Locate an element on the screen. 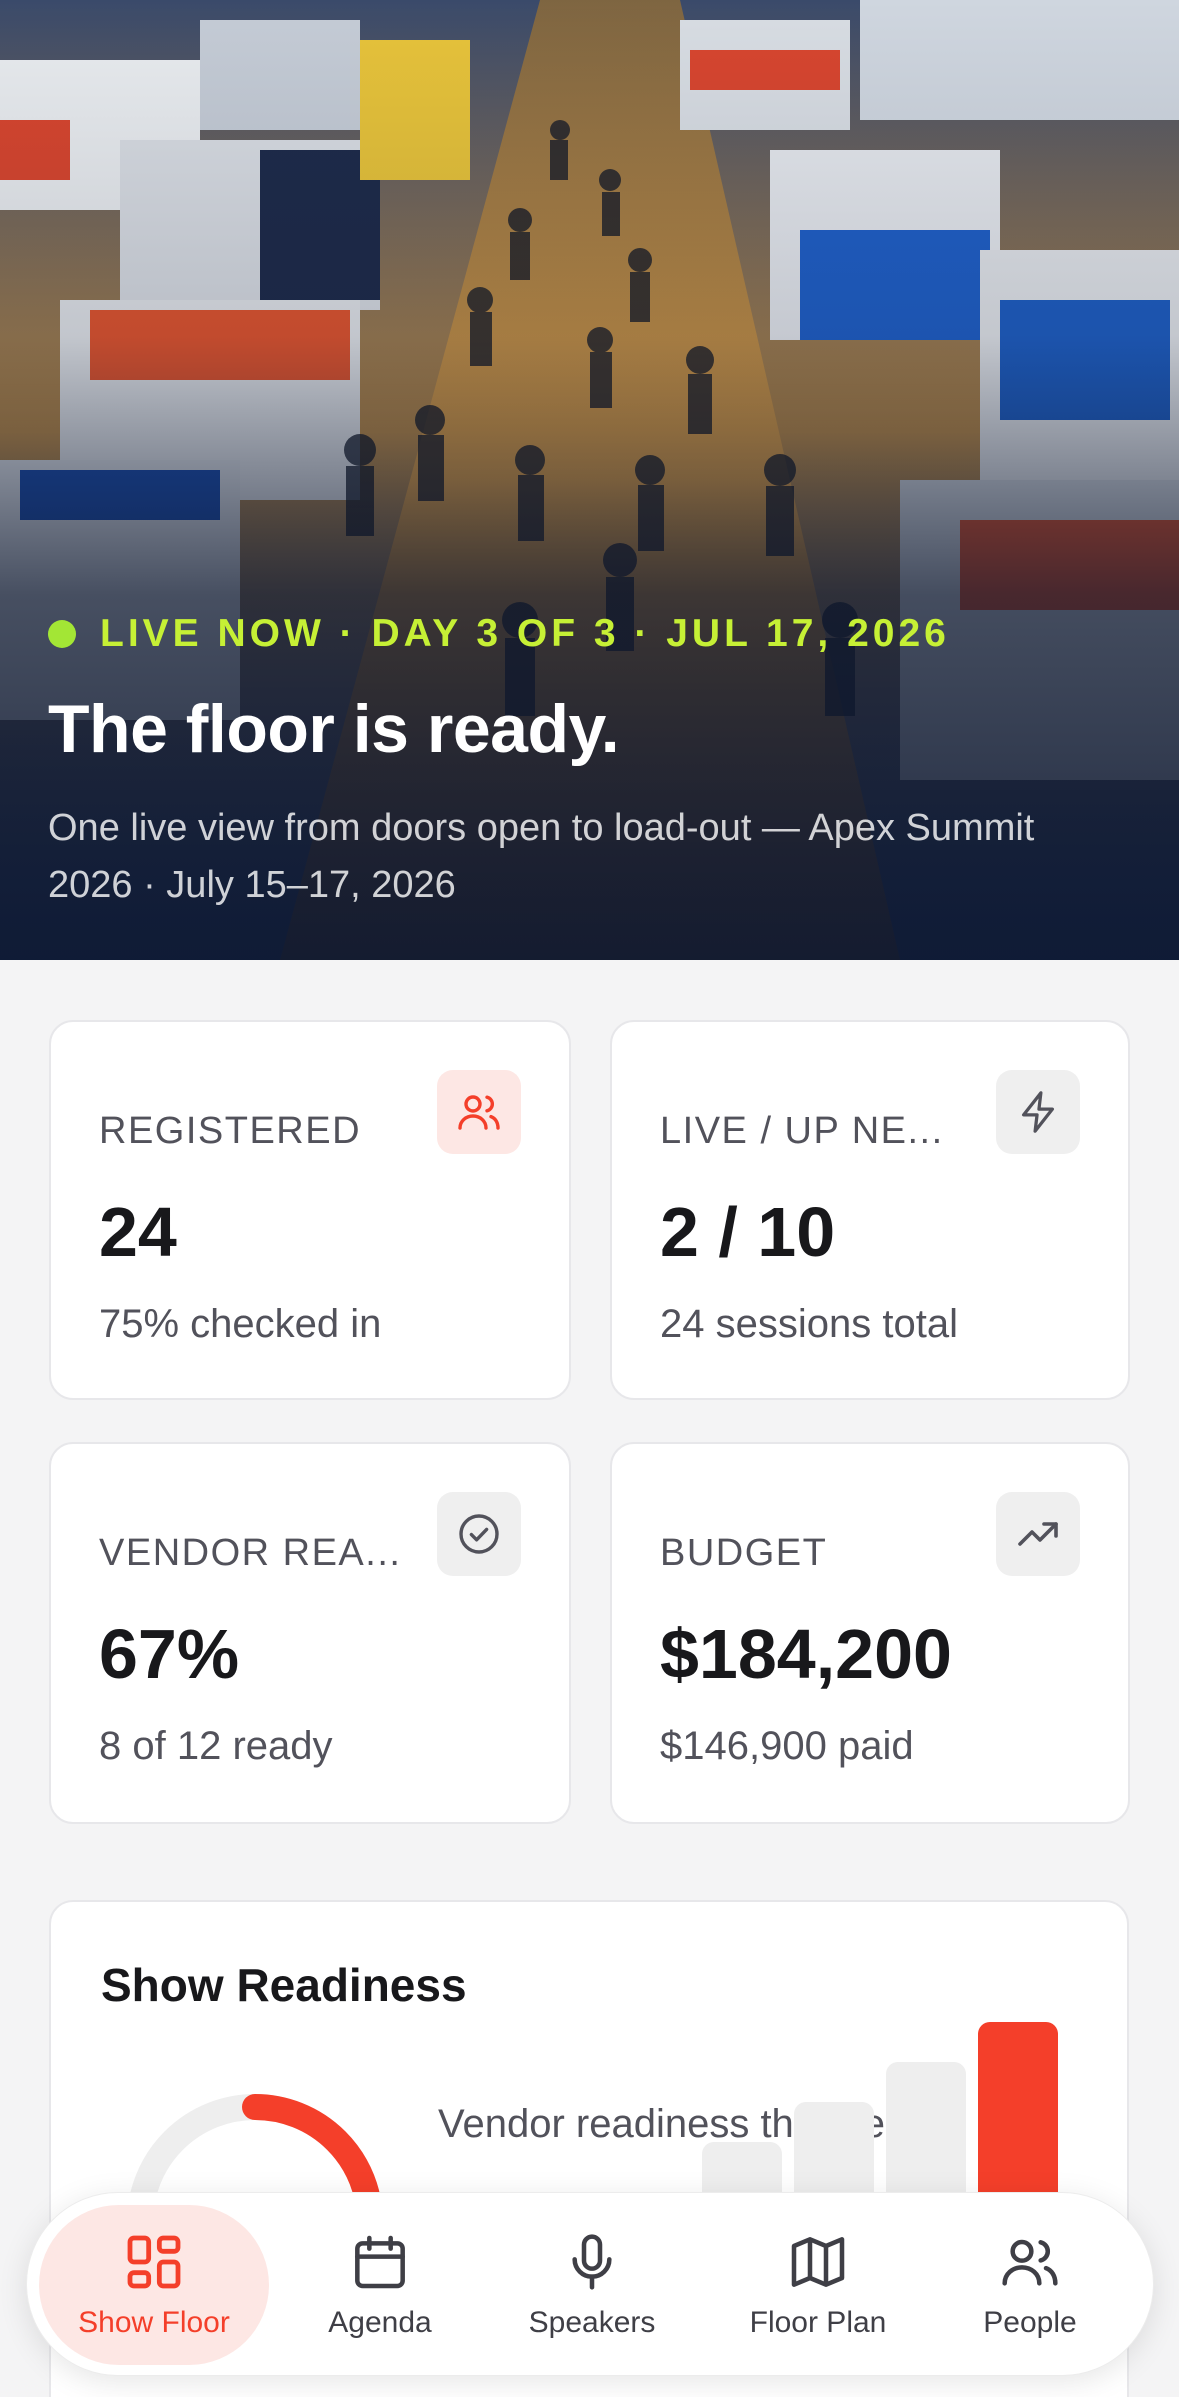 Image resolution: width=1179 pixels, height=2397 pixels. stat-card-vendor-readiness: VENDOR REA... 67% 8 of 12 ready is located at coordinates (310, 1633).